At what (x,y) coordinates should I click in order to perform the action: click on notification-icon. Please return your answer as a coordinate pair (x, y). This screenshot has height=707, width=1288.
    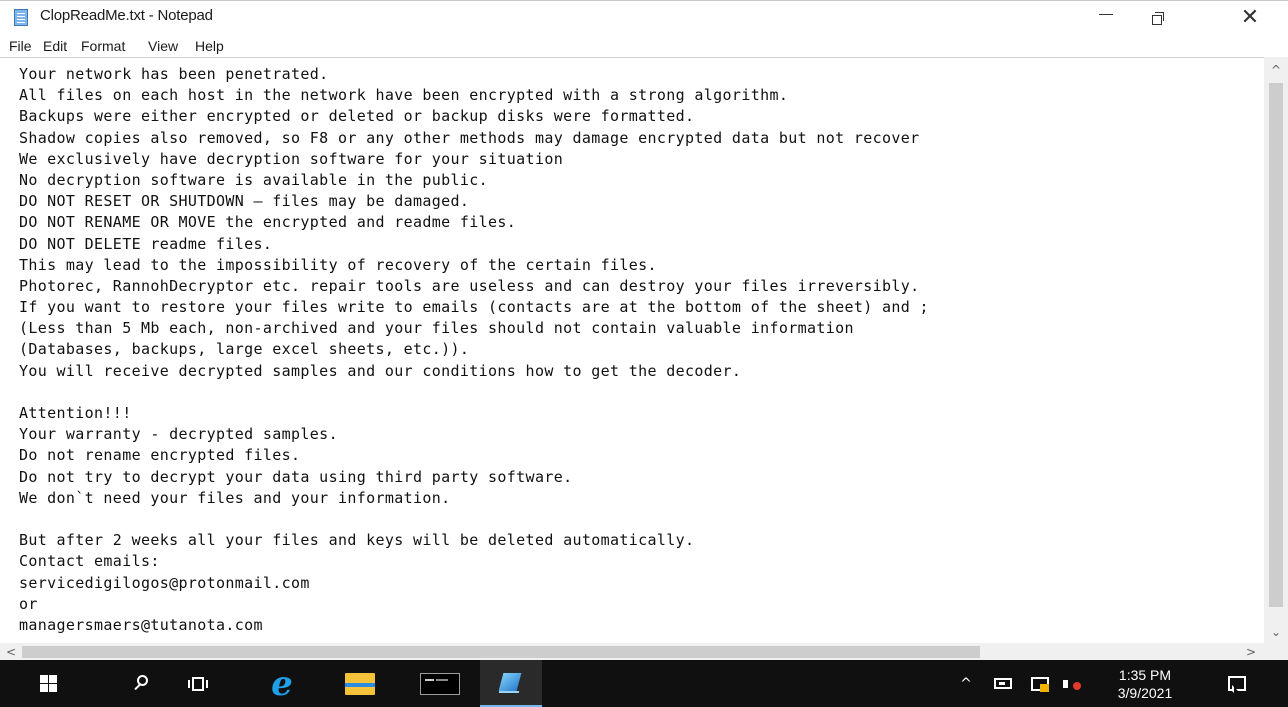
    Looking at the image, I should click on (1237, 683).